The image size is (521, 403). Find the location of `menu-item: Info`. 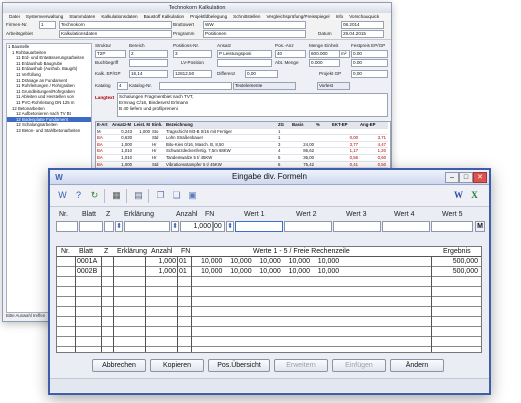

menu-item: Info is located at coordinates (340, 16).